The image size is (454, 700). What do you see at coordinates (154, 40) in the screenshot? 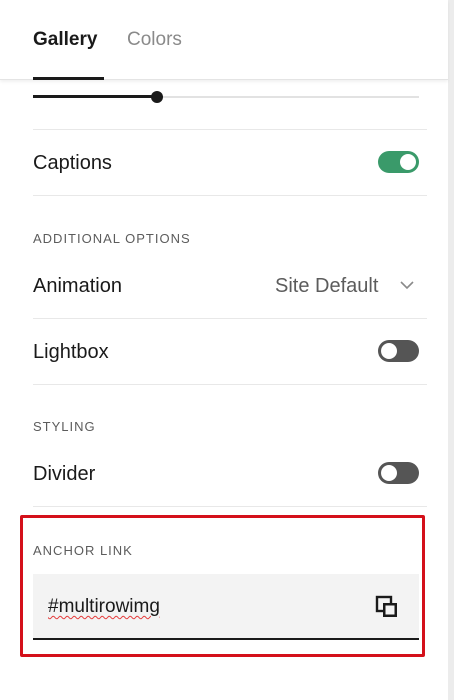
I see `tab-colors: Colors` at bounding box center [154, 40].